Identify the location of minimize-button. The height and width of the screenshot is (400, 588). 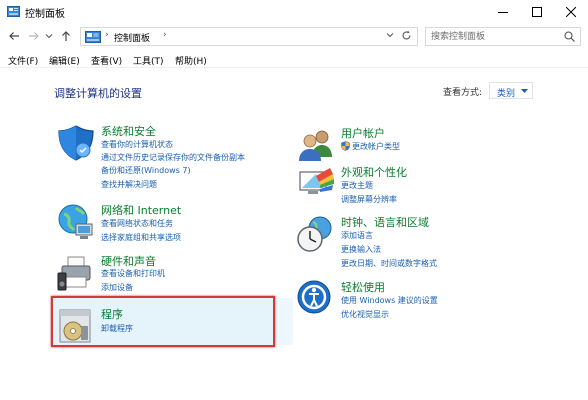
(503, 12).